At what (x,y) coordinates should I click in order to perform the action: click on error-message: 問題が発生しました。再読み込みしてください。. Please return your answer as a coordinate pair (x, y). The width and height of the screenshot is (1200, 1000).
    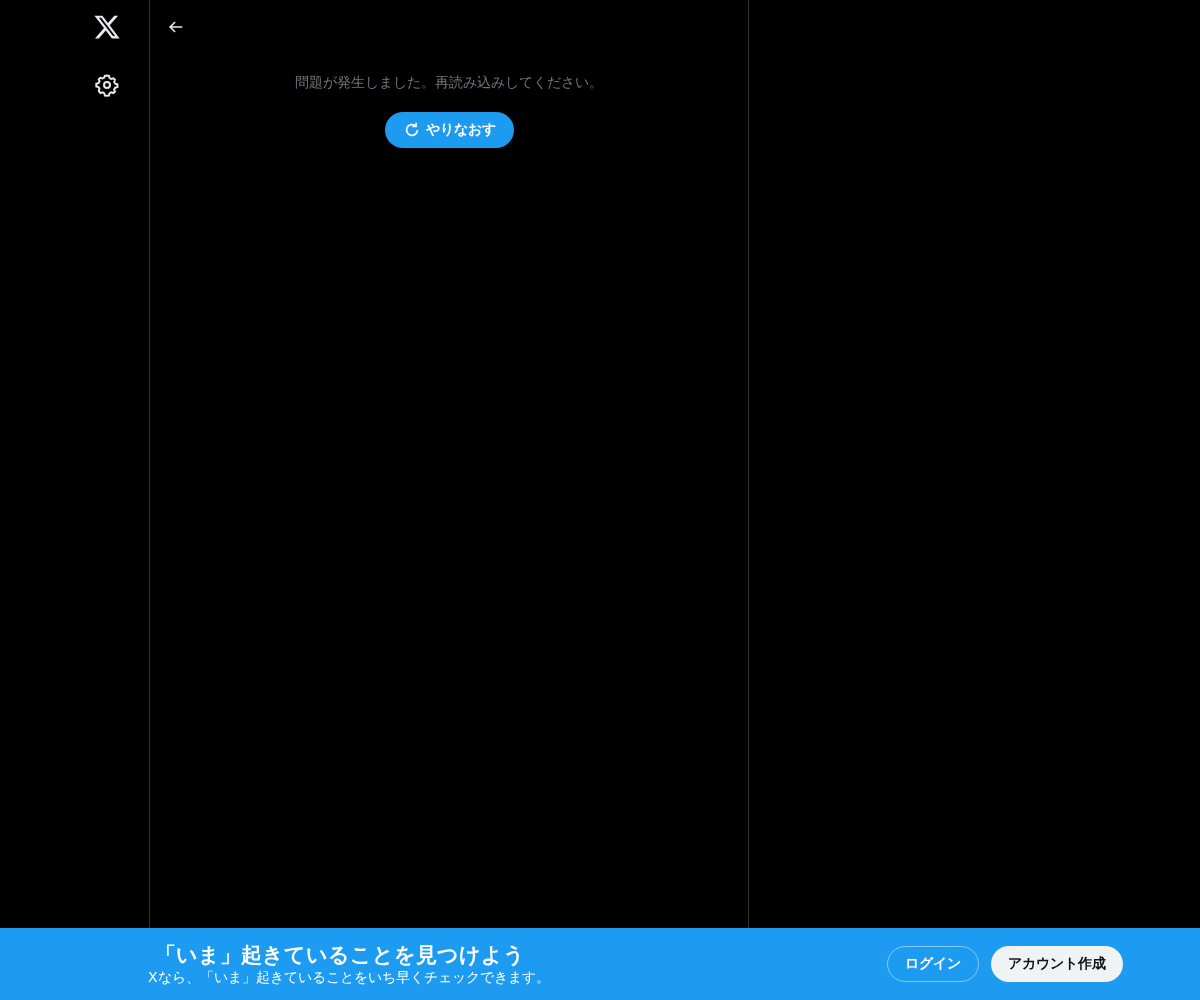
    Looking at the image, I should click on (449, 83).